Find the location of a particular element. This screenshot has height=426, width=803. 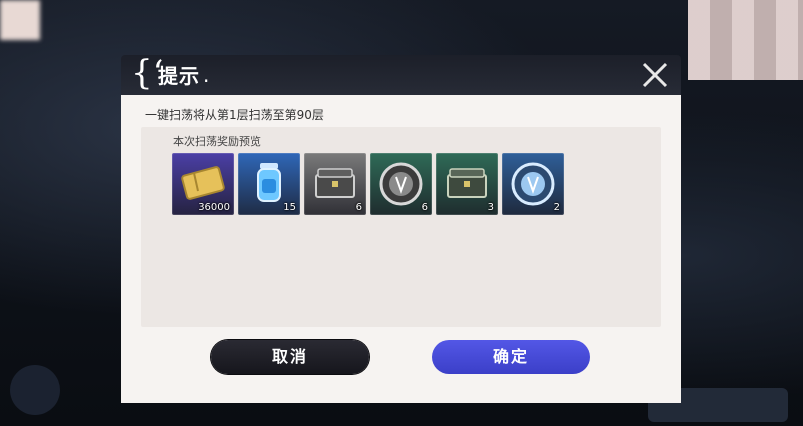

dialog-header: {‘ 提示 . is located at coordinates (401, 74).